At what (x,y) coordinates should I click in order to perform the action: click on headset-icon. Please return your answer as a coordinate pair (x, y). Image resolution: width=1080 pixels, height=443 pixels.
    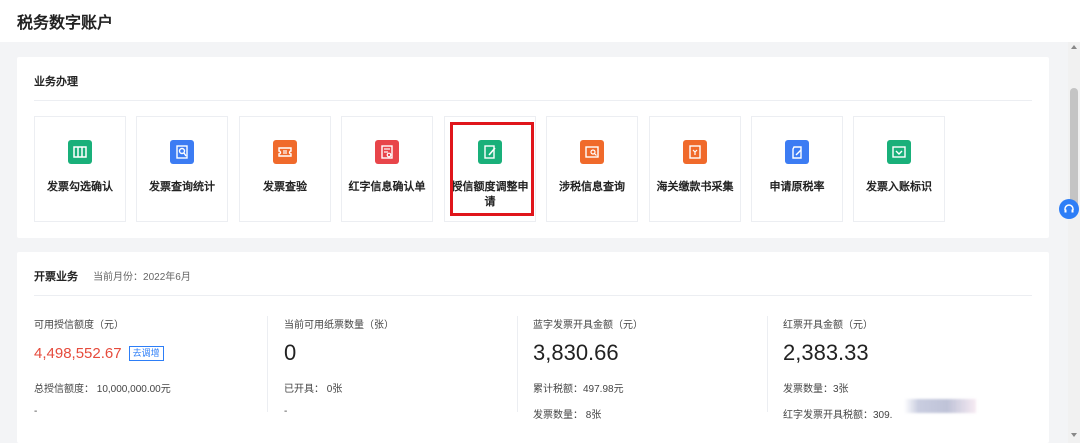
    Looking at the image, I should click on (1069, 208).